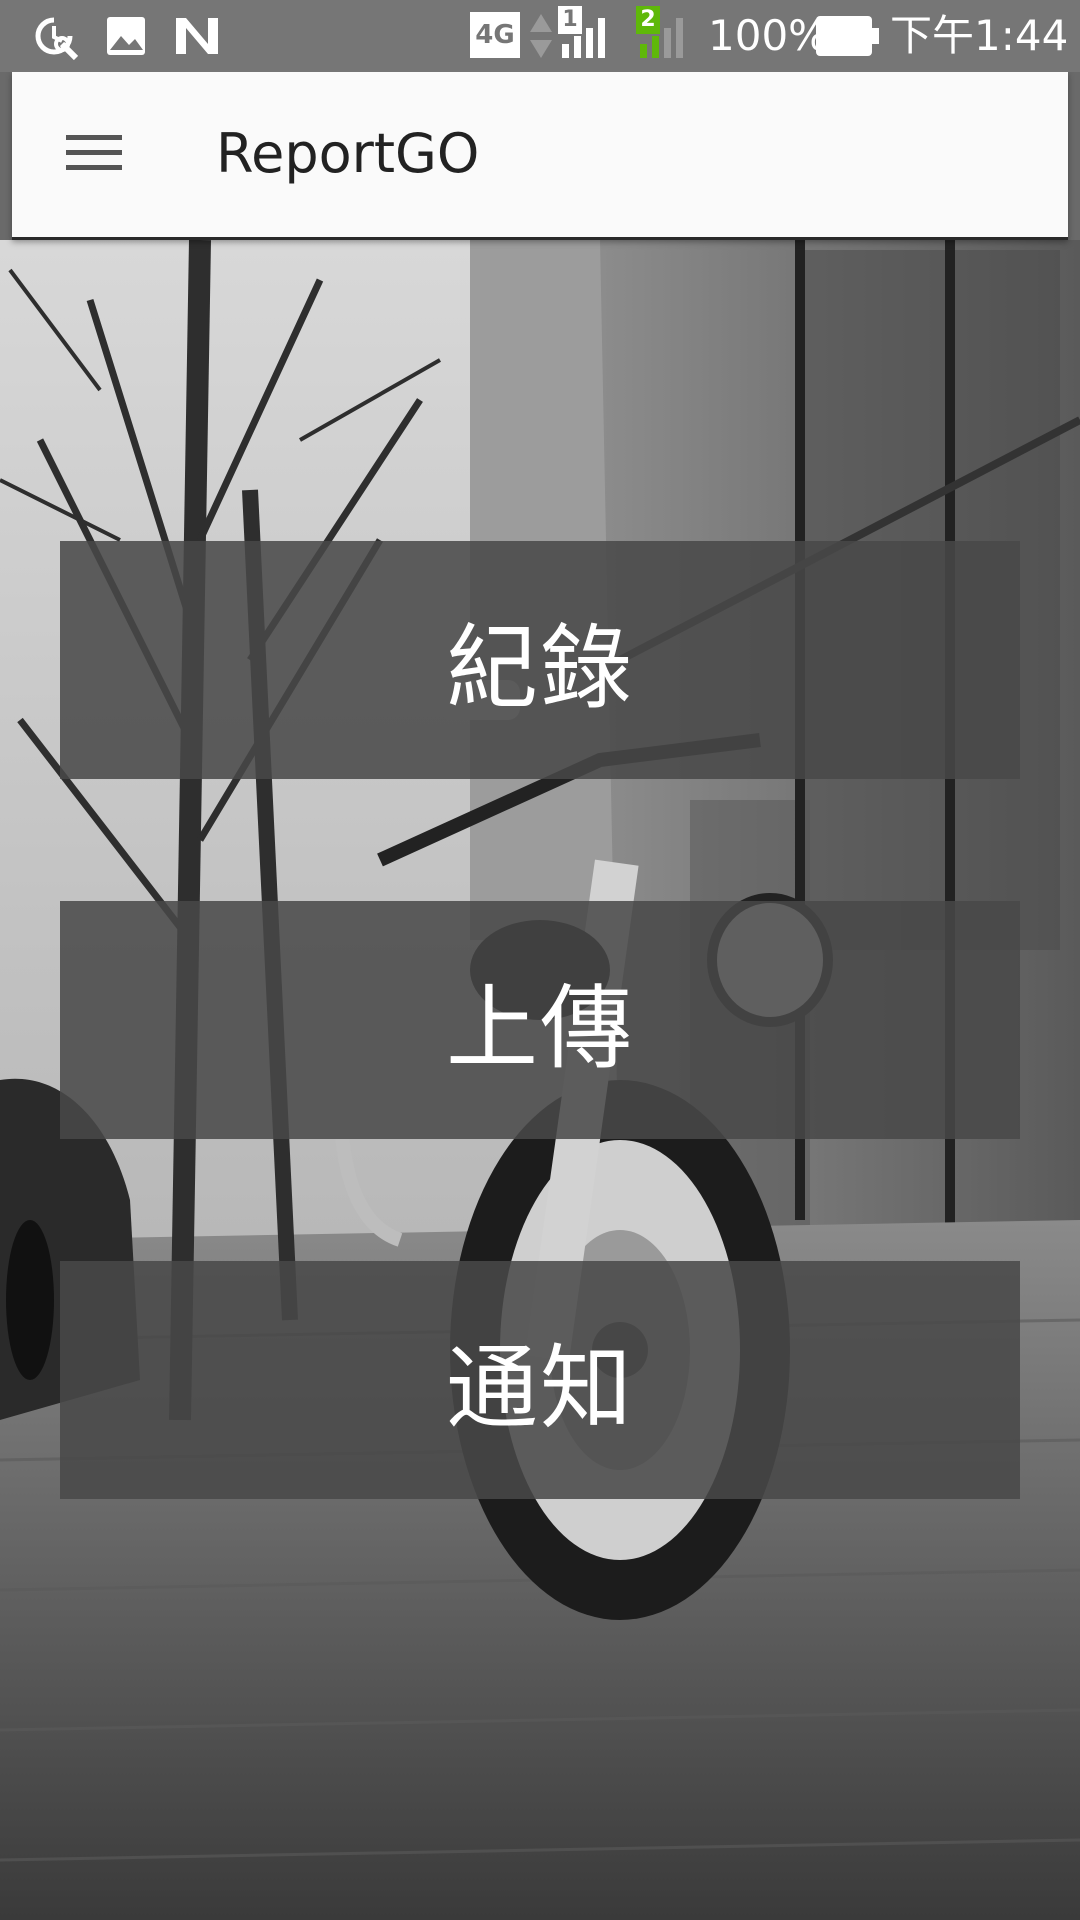  What do you see at coordinates (540, 1020) in the screenshot?
I see `upload-button: 上傳` at bounding box center [540, 1020].